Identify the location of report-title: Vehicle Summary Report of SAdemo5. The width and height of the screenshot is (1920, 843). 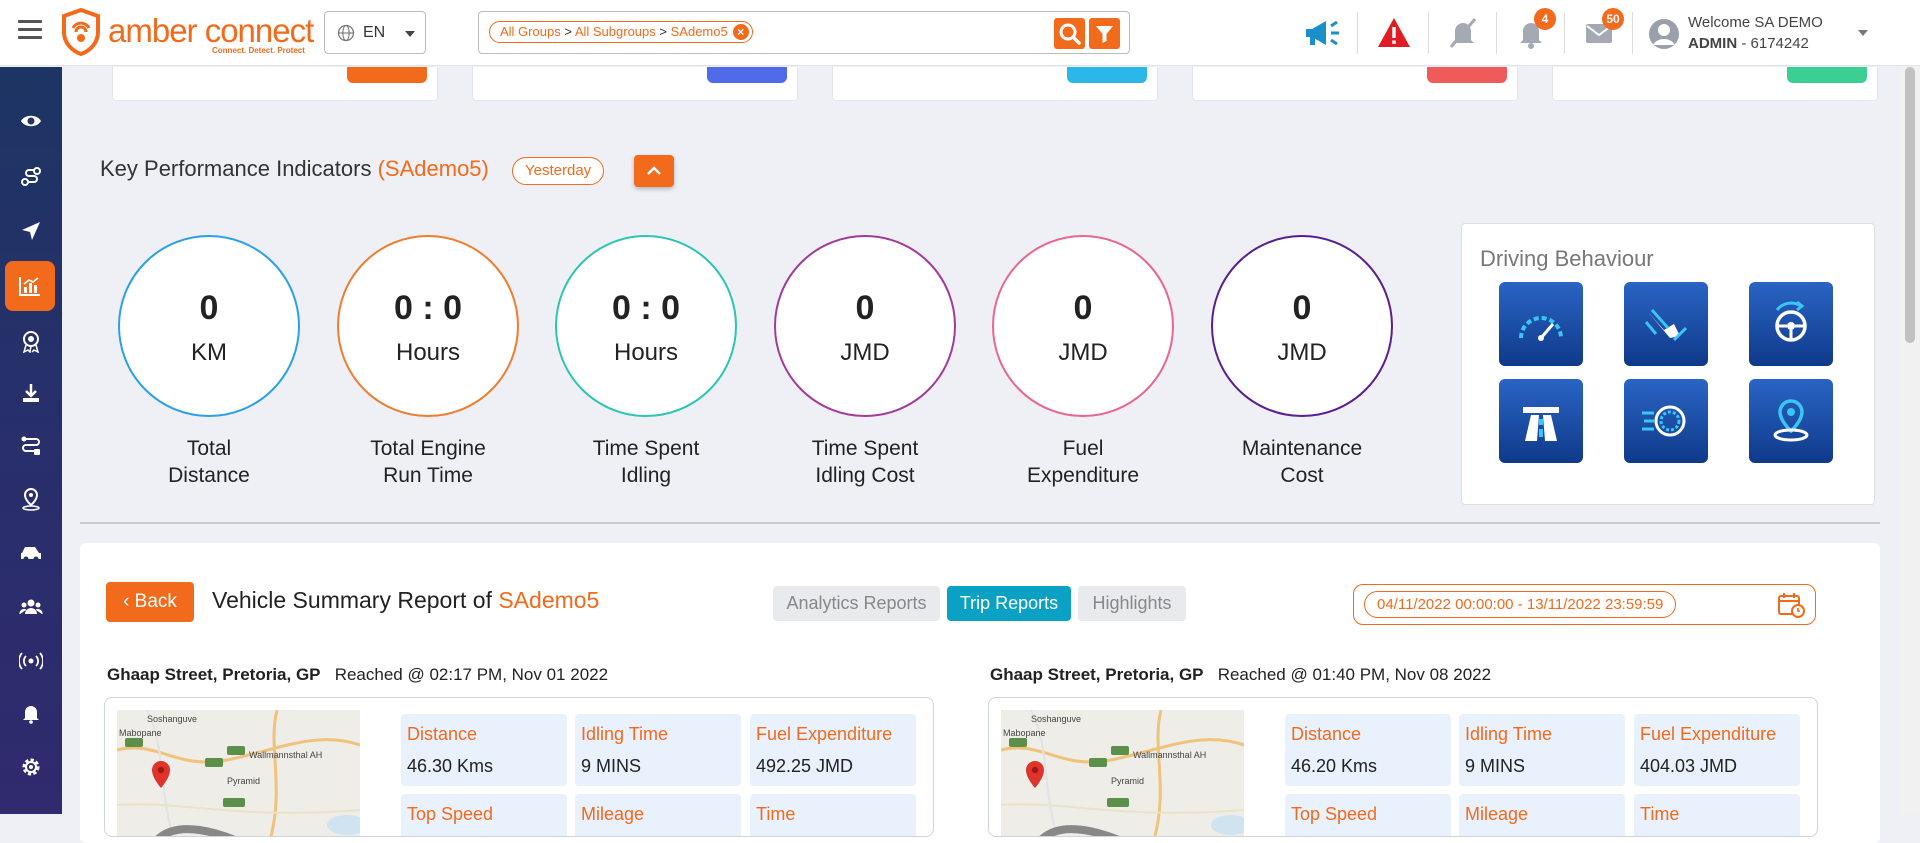
(405, 600).